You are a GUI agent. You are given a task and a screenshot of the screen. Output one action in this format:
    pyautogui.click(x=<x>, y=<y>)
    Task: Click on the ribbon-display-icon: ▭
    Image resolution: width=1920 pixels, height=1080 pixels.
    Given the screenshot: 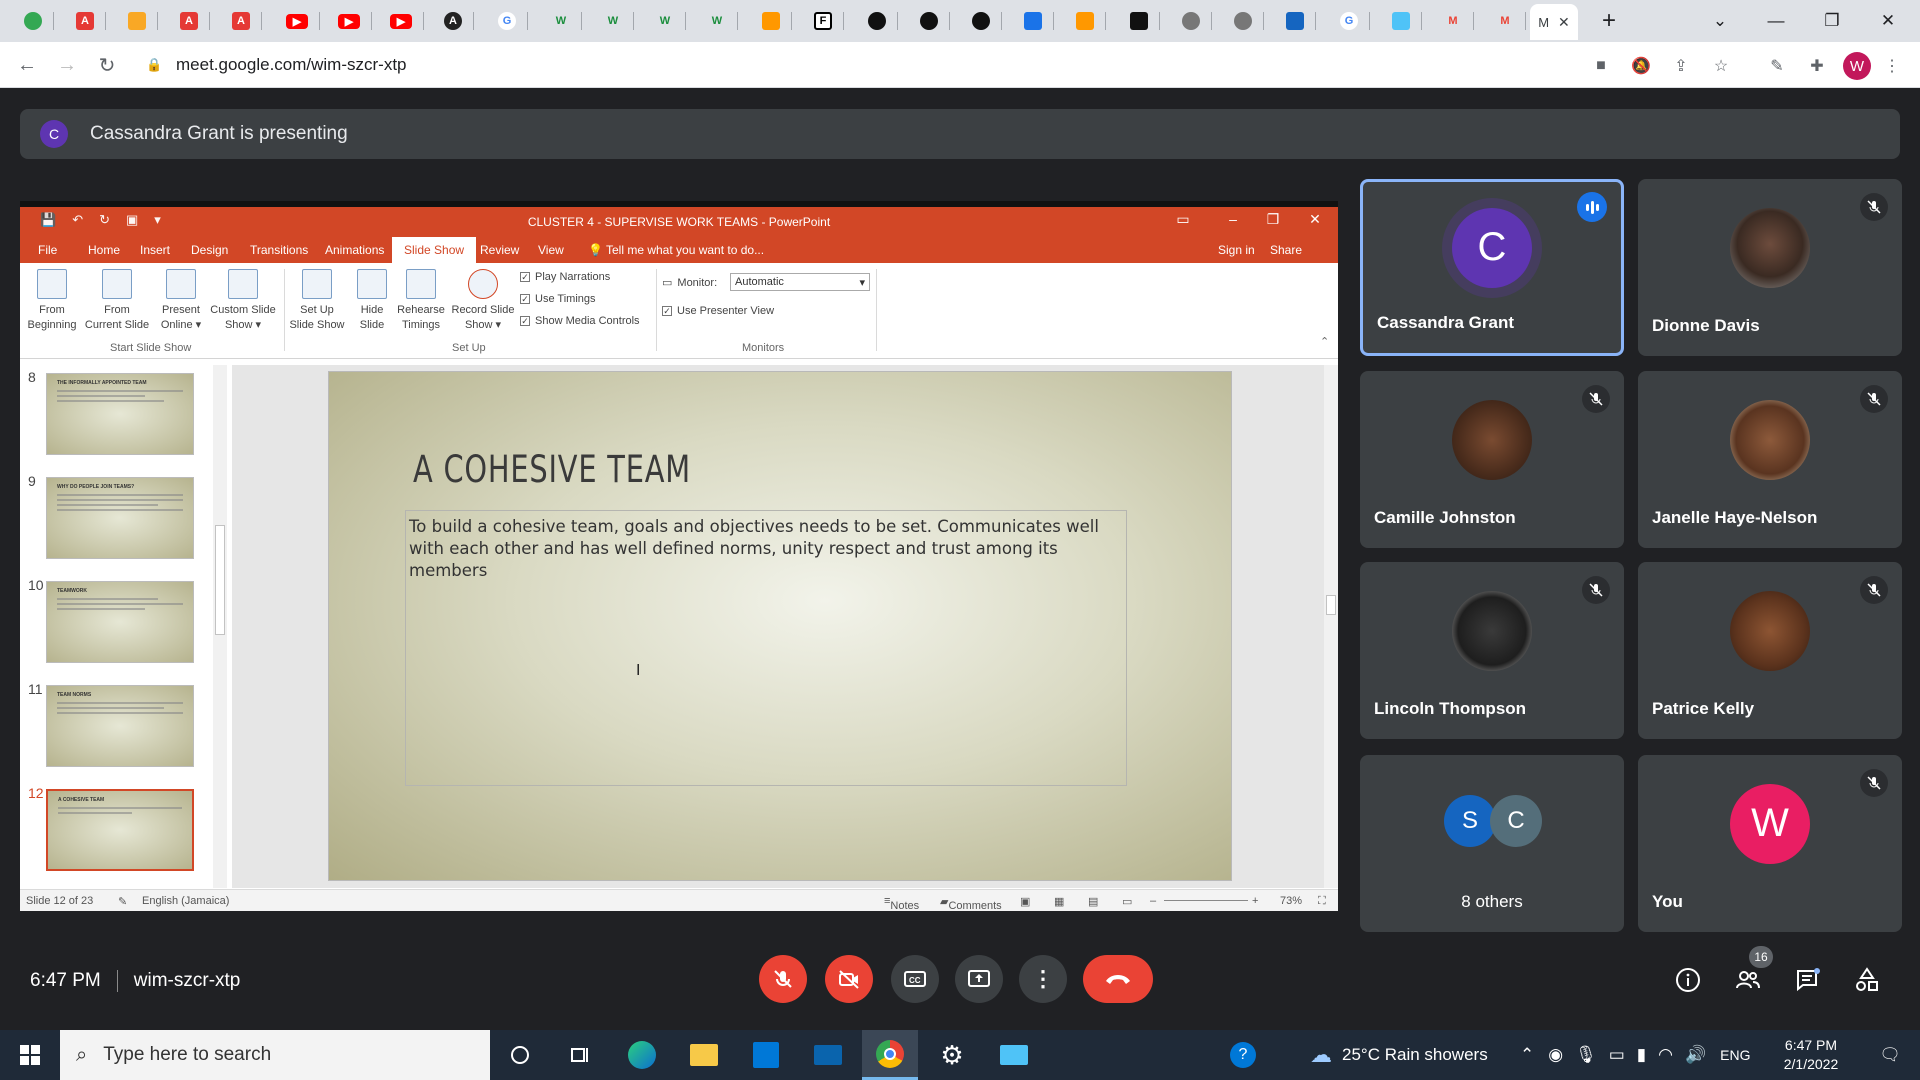 What is the action you would take?
    pyautogui.click(x=1183, y=219)
    